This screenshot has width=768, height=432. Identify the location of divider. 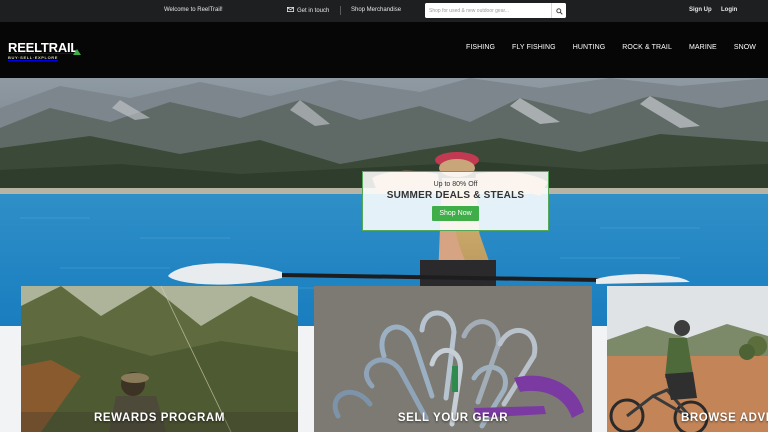
(340, 10).